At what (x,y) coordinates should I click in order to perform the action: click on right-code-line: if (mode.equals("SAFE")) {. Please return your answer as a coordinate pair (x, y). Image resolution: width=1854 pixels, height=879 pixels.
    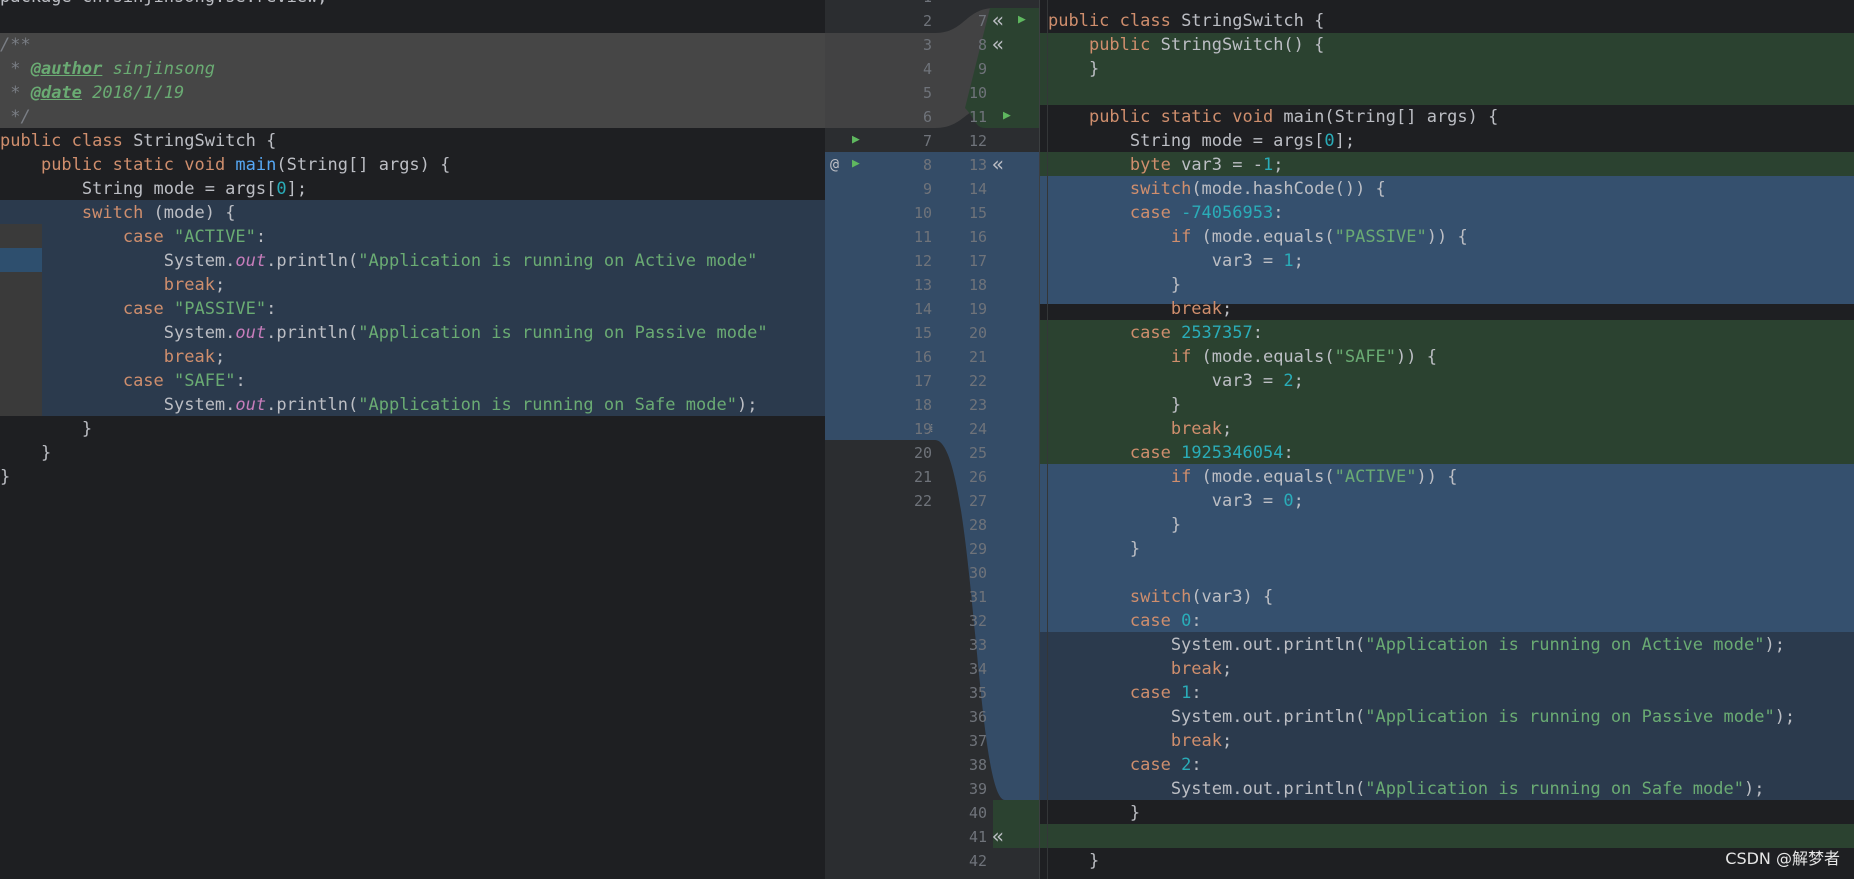
    Looking at the image, I should click on (1242, 357).